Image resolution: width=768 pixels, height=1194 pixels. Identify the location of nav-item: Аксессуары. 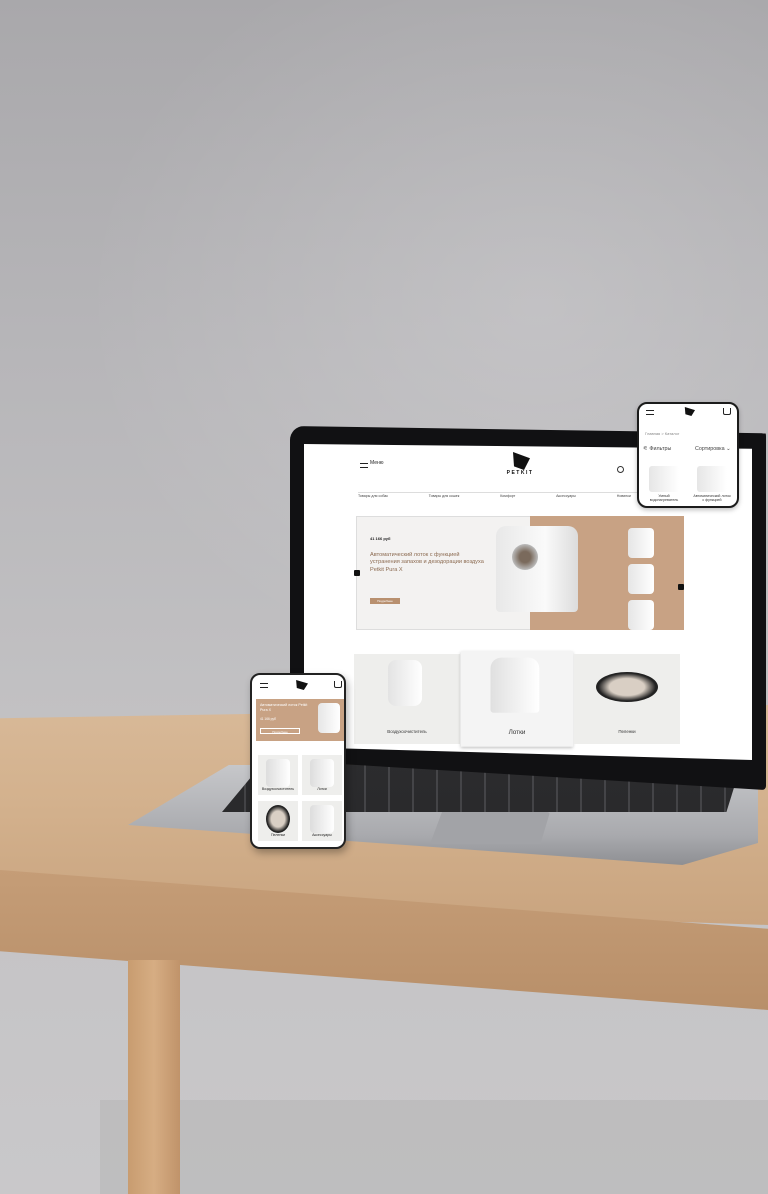
(566, 496).